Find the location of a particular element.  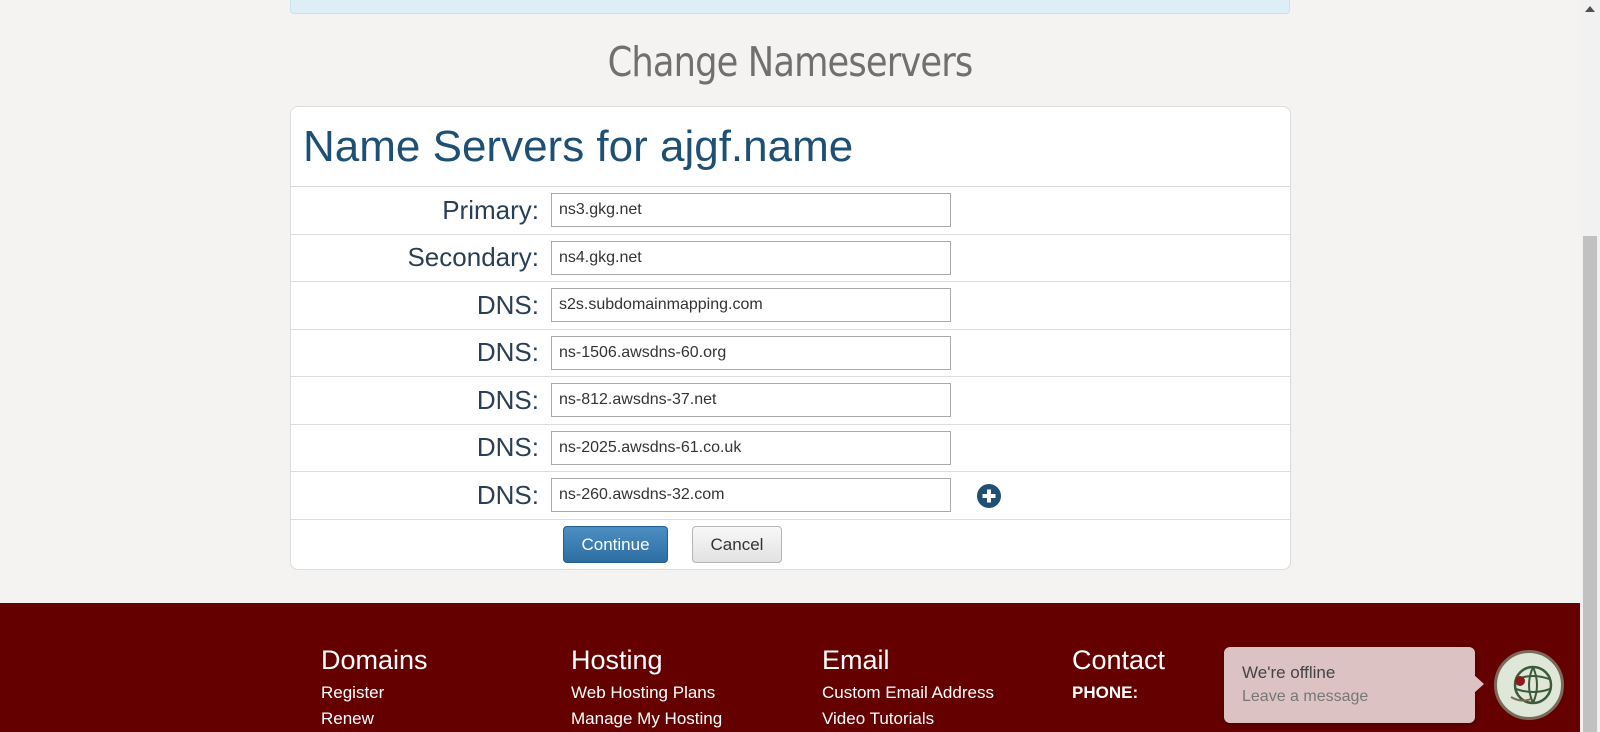

ns-row-secondary: Secondary: is located at coordinates (790, 258).